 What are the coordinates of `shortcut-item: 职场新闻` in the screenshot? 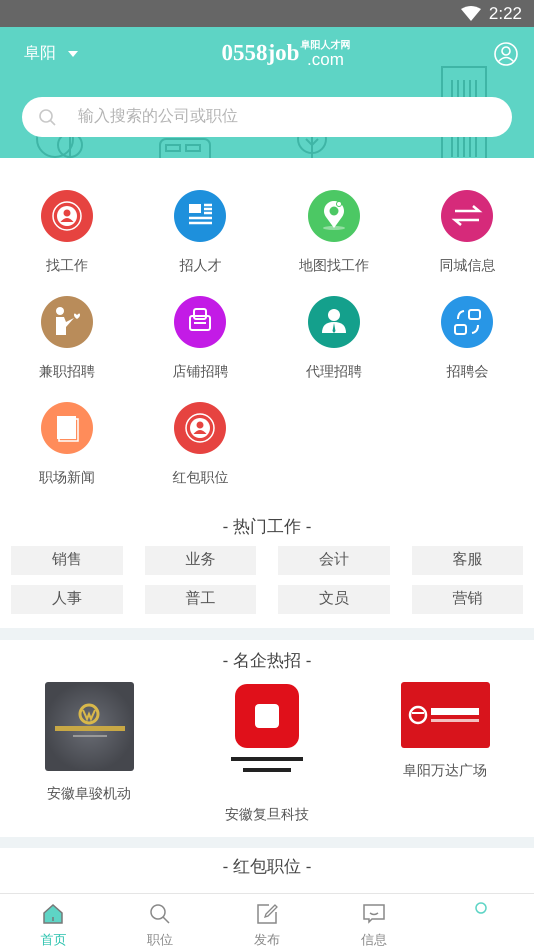 It's located at (67, 444).